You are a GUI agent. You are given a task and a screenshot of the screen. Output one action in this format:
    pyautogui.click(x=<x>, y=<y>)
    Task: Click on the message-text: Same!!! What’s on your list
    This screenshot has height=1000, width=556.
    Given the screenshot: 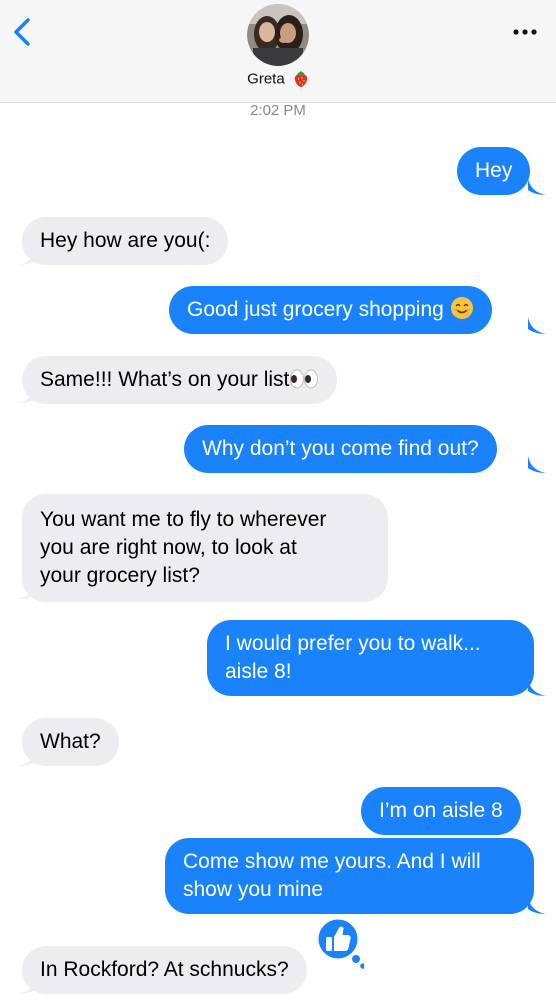 What is the action you would take?
    pyautogui.click(x=165, y=379)
    